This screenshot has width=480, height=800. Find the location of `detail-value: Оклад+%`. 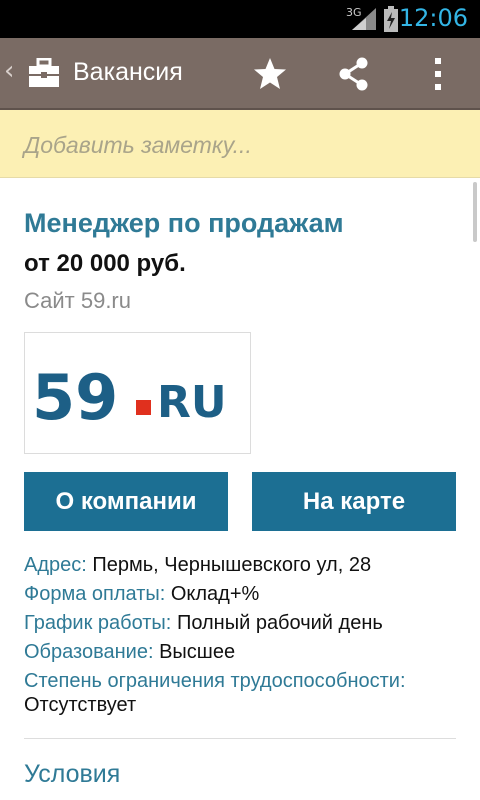

detail-value: Оклад+% is located at coordinates (215, 594).